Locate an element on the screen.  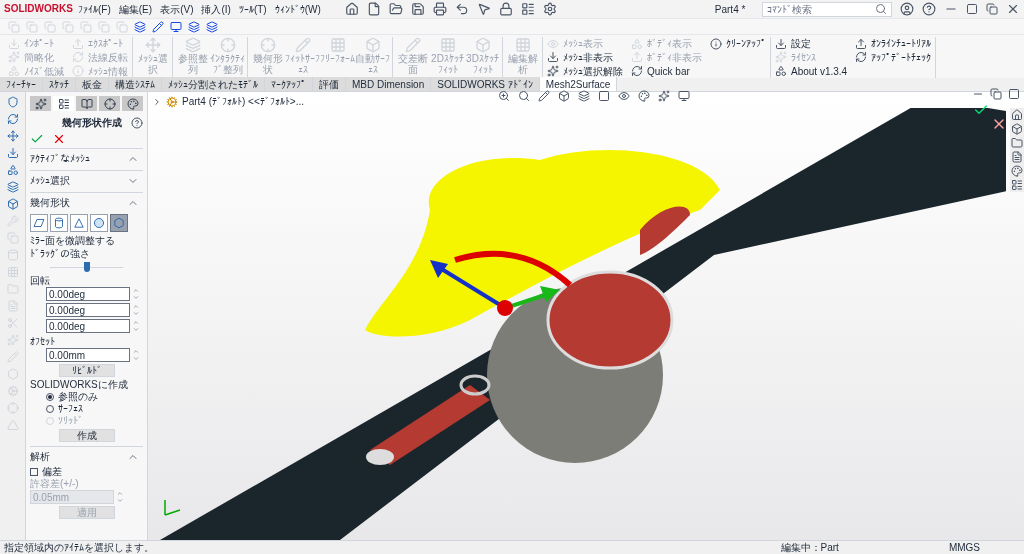
menu-item: 編集(E) is located at coordinates (135, 9).